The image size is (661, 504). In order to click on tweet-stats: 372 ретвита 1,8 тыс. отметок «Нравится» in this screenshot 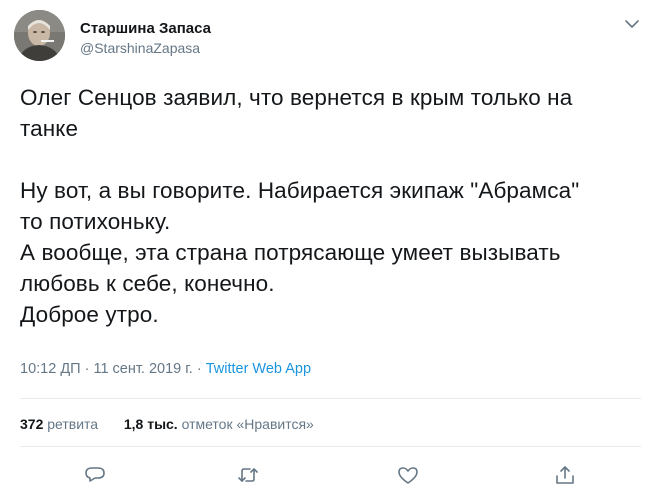, I will do `click(167, 424)`.